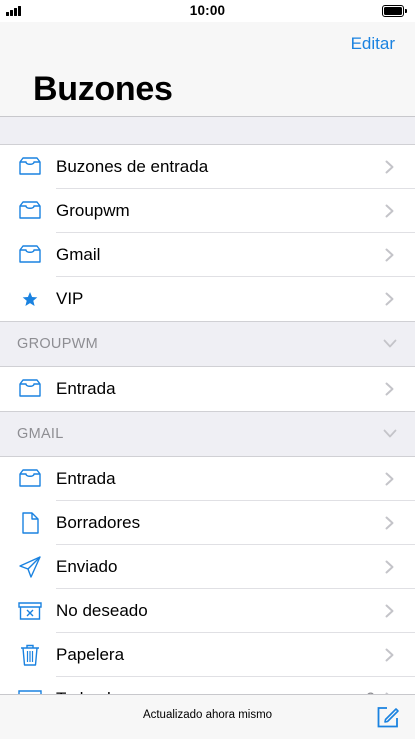 Image resolution: width=415 pixels, height=739 pixels. I want to click on account-section-header: GROUPWM, so click(207, 344).